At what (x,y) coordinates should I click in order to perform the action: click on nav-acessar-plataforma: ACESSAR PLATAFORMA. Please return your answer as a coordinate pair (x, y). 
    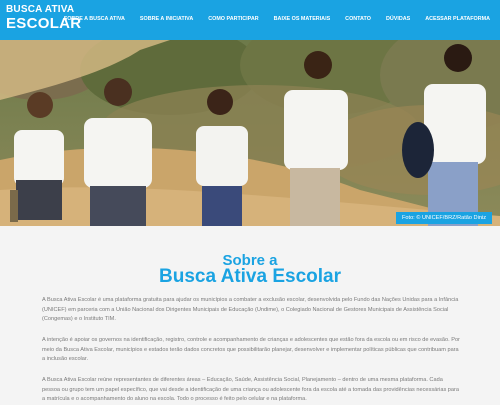
    Looking at the image, I should click on (457, 19).